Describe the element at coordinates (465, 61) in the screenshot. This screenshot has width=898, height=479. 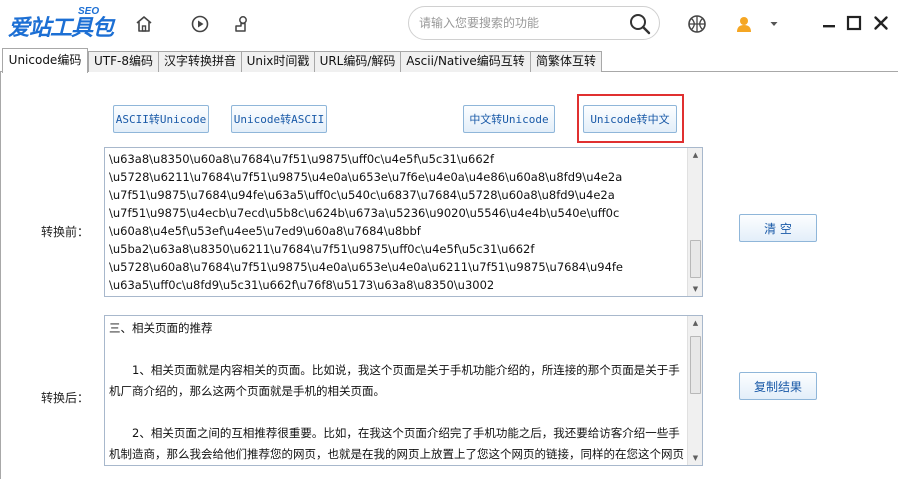
I see `tab-ascii-native: Ascii/Native编码互转` at that location.